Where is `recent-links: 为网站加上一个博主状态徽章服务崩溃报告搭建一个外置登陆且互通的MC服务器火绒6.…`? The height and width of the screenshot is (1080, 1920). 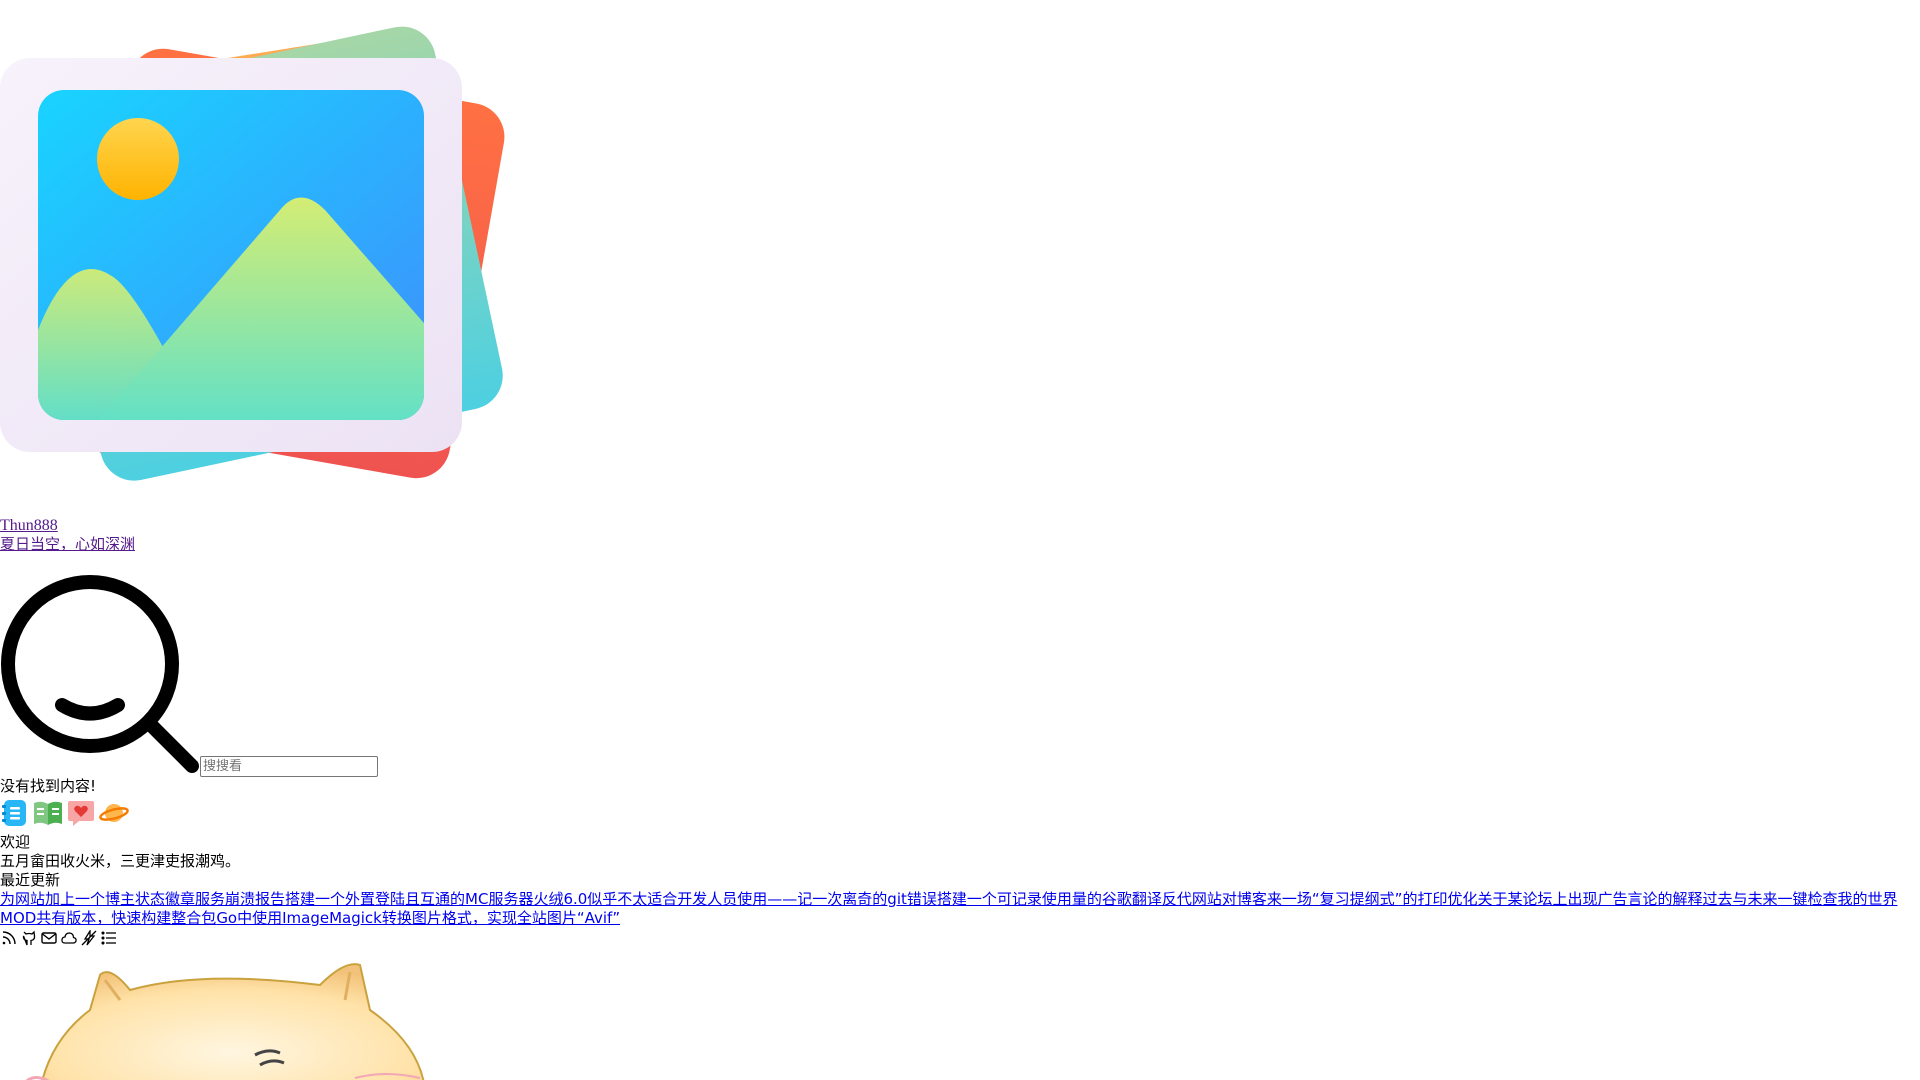 recent-links: 为网站加上一个博主状态徽章服务崩溃报告搭建一个外置登陆且互通的MC服务器火绒6.… is located at coordinates (960, 909).